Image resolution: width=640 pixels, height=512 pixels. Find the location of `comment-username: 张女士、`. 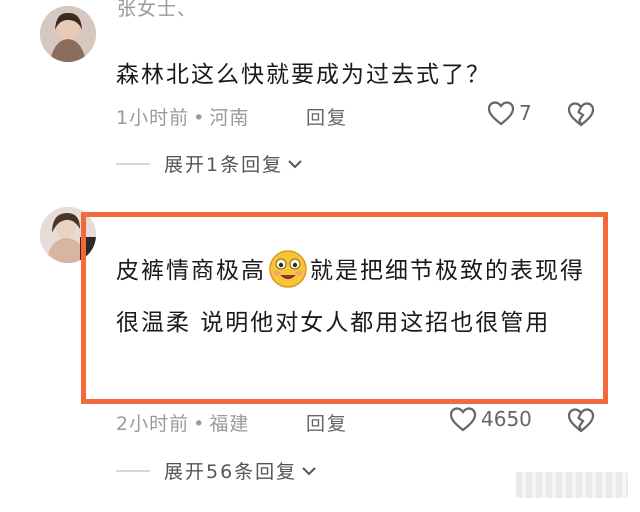

comment-username: 张女士、 is located at coordinates (157, 9).